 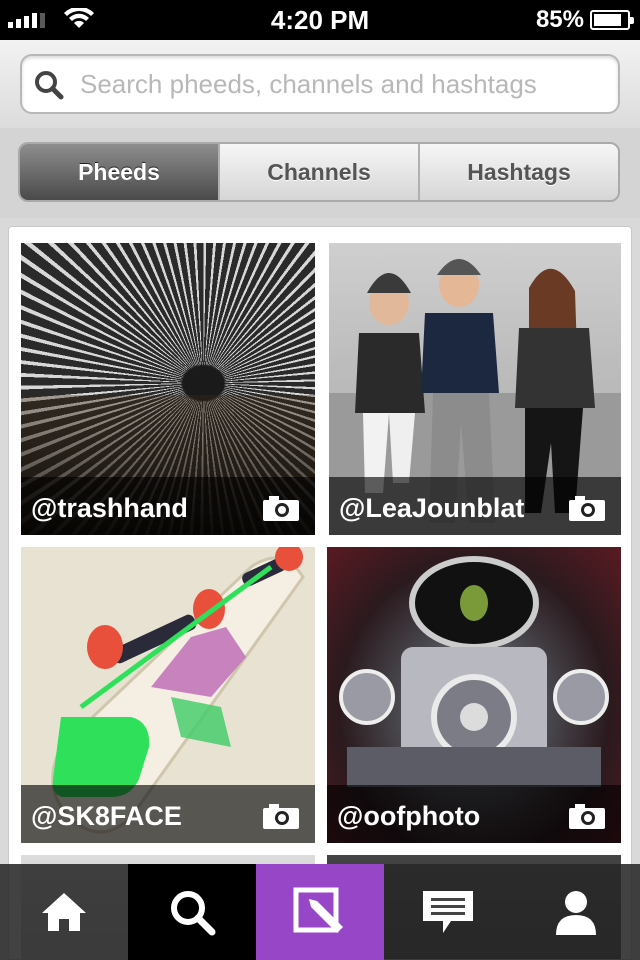 I want to click on search-bar-container, so click(x=320, y=84).